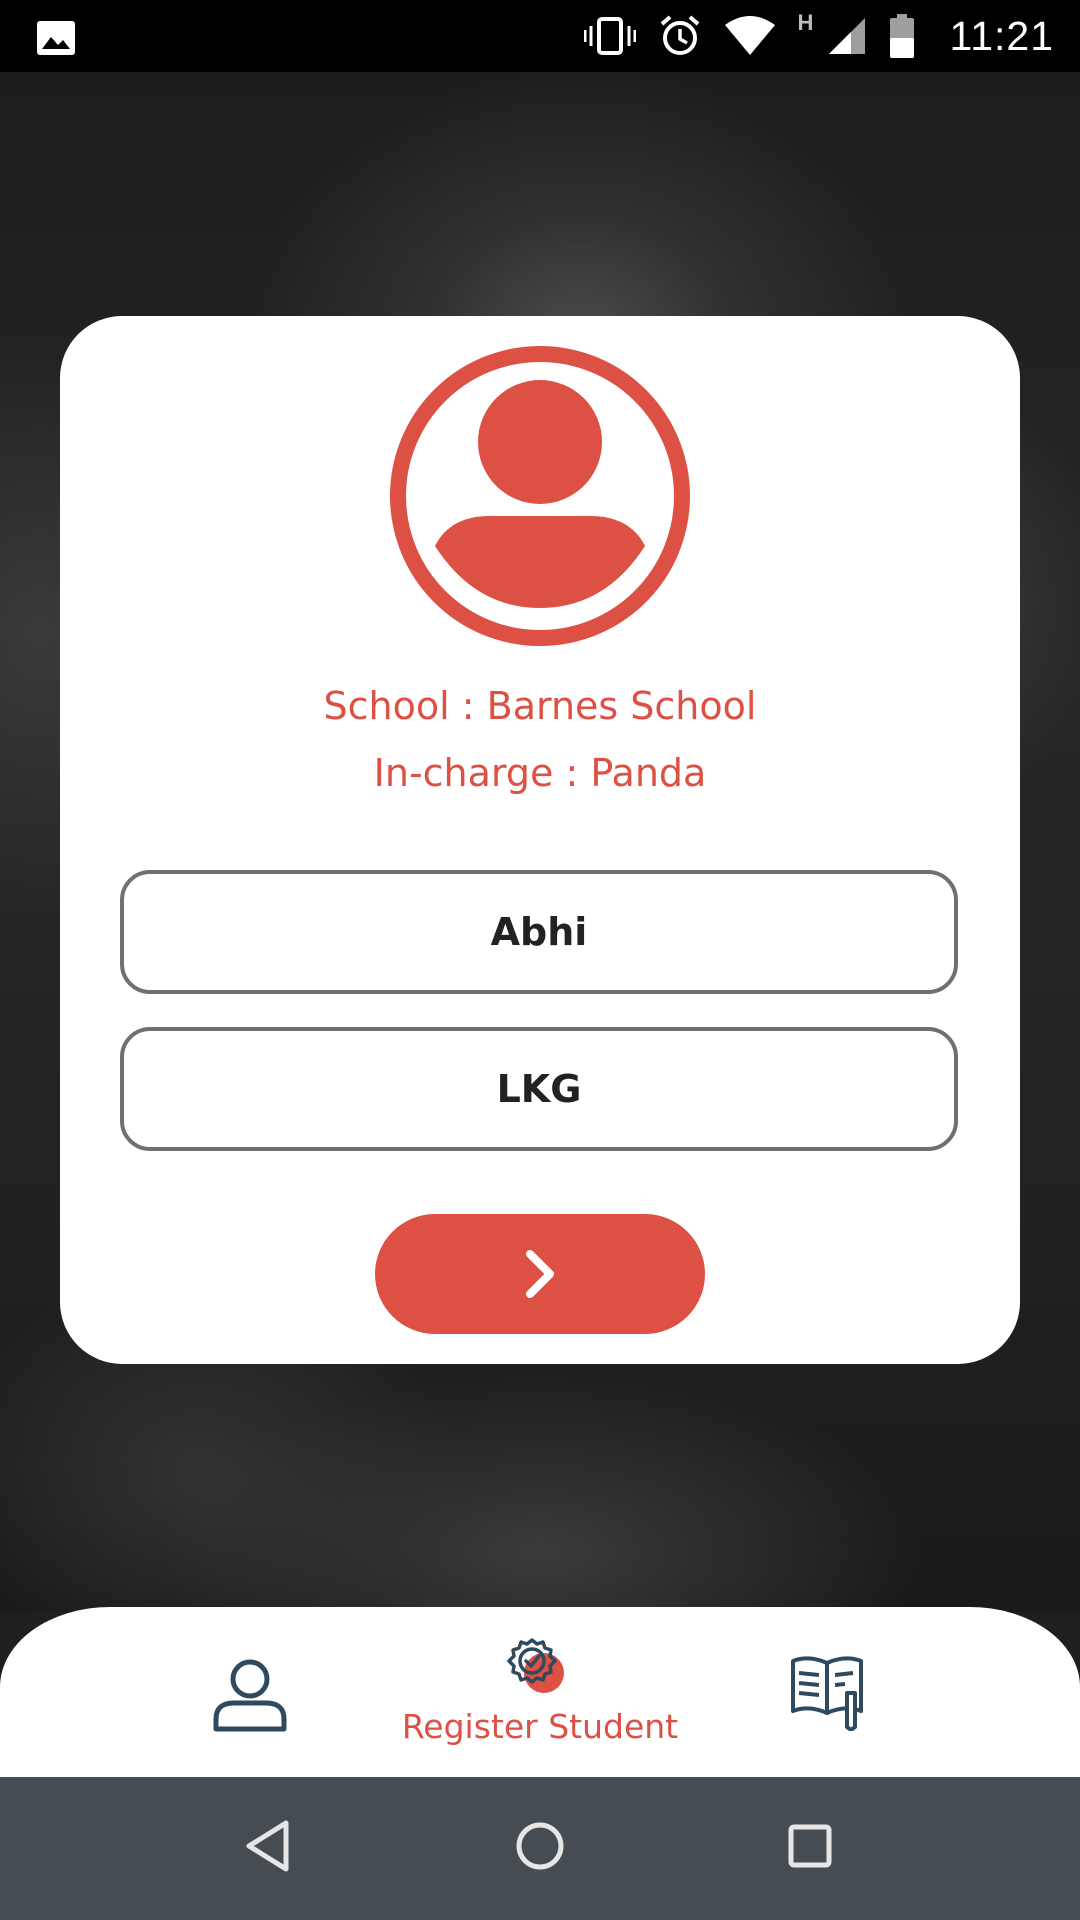 This screenshot has width=1080, height=1920. What do you see at coordinates (56, 38) in the screenshot?
I see `gallery-icon` at bounding box center [56, 38].